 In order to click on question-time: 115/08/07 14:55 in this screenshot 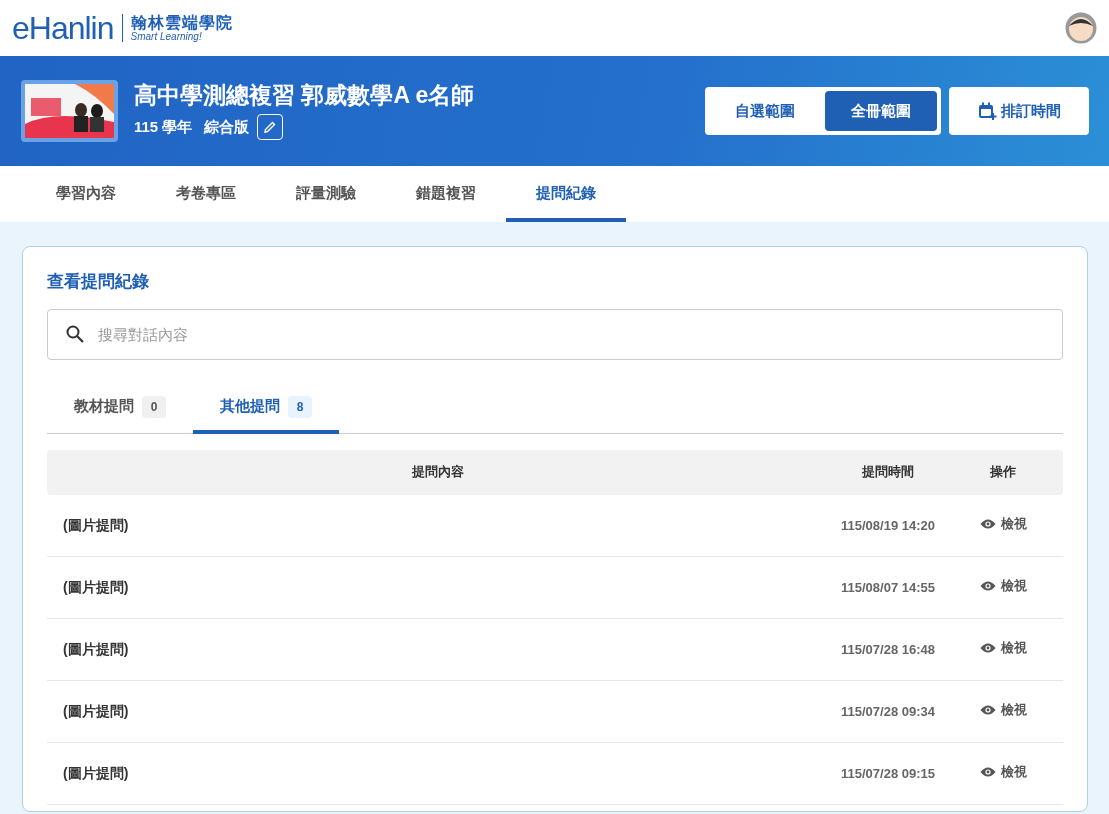, I will do `click(888, 587)`.